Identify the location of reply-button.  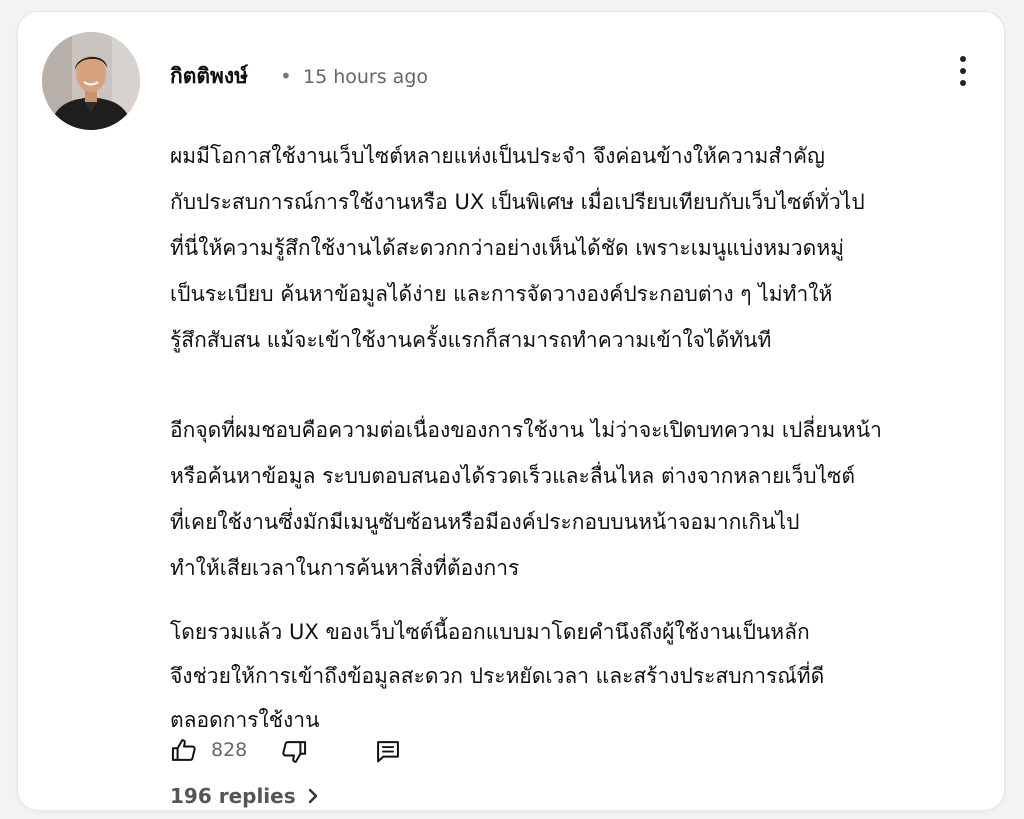
(388, 752).